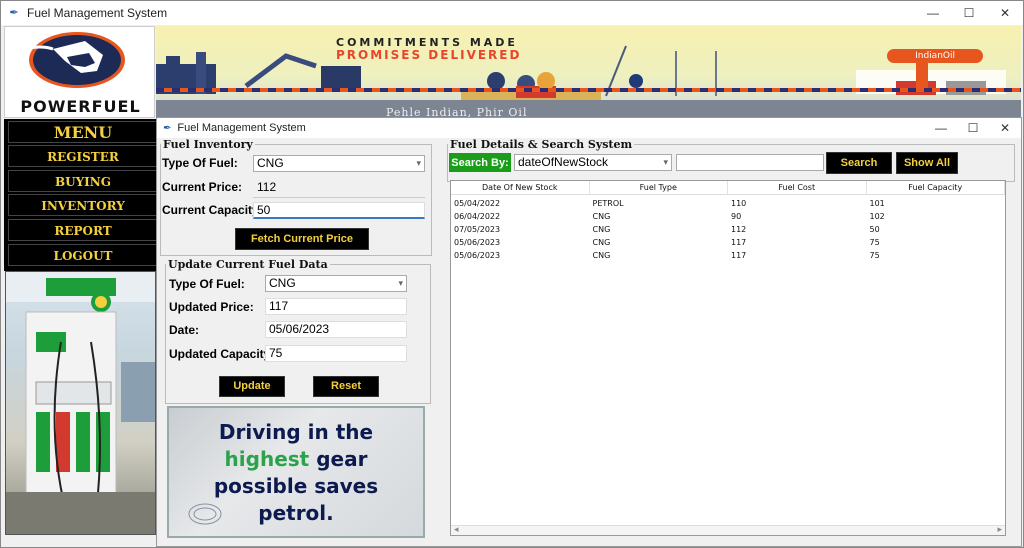 The height and width of the screenshot is (548, 1024). Describe the element at coordinates (659, 187) in the screenshot. I see `column-header-fuel-type: Fuel Type` at that location.